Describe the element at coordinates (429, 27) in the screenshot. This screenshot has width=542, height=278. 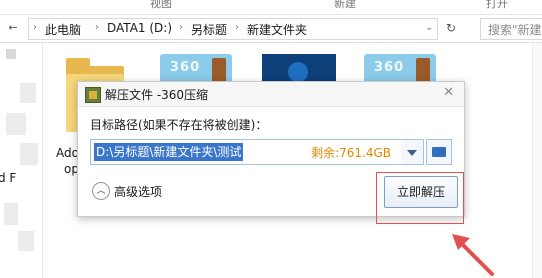
I see `chevron-down-icon: ⌄` at that location.